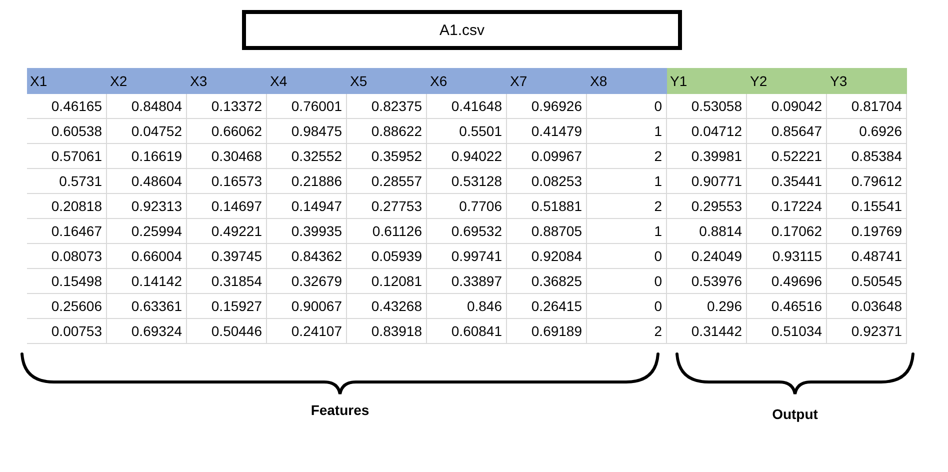 The width and height of the screenshot is (948, 472). What do you see at coordinates (467, 156) in the screenshot?
I see `table-cell: 0.94022` at bounding box center [467, 156].